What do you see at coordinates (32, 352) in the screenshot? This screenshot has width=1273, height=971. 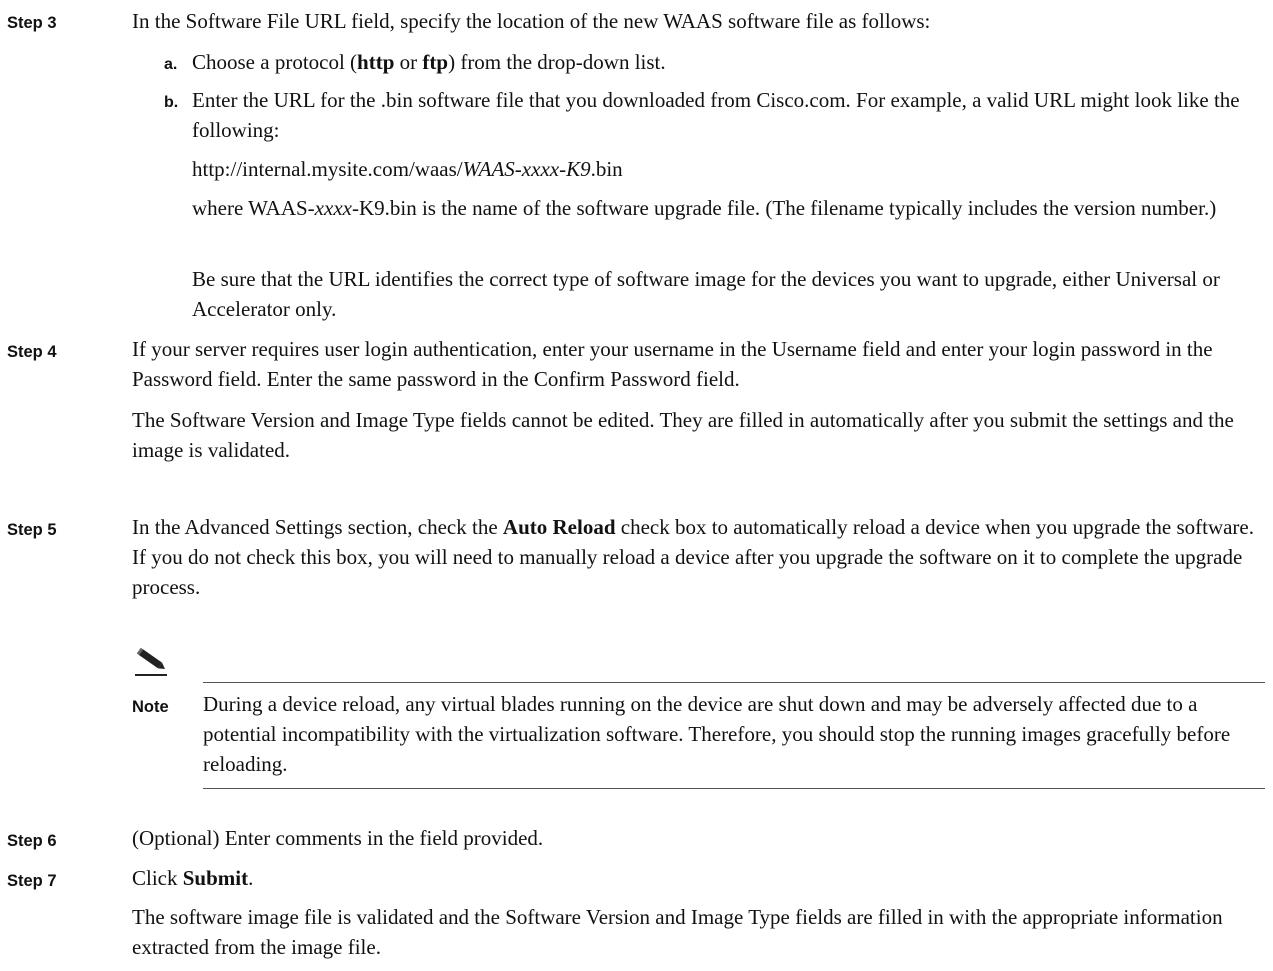 I see `step-4-label: Step 4` at bounding box center [32, 352].